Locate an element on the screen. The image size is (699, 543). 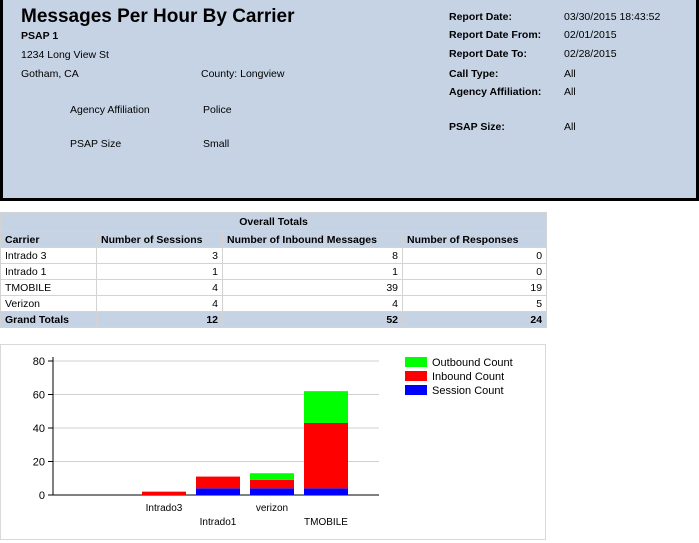
legend-label: Inbound Count is located at coordinates (468, 377).